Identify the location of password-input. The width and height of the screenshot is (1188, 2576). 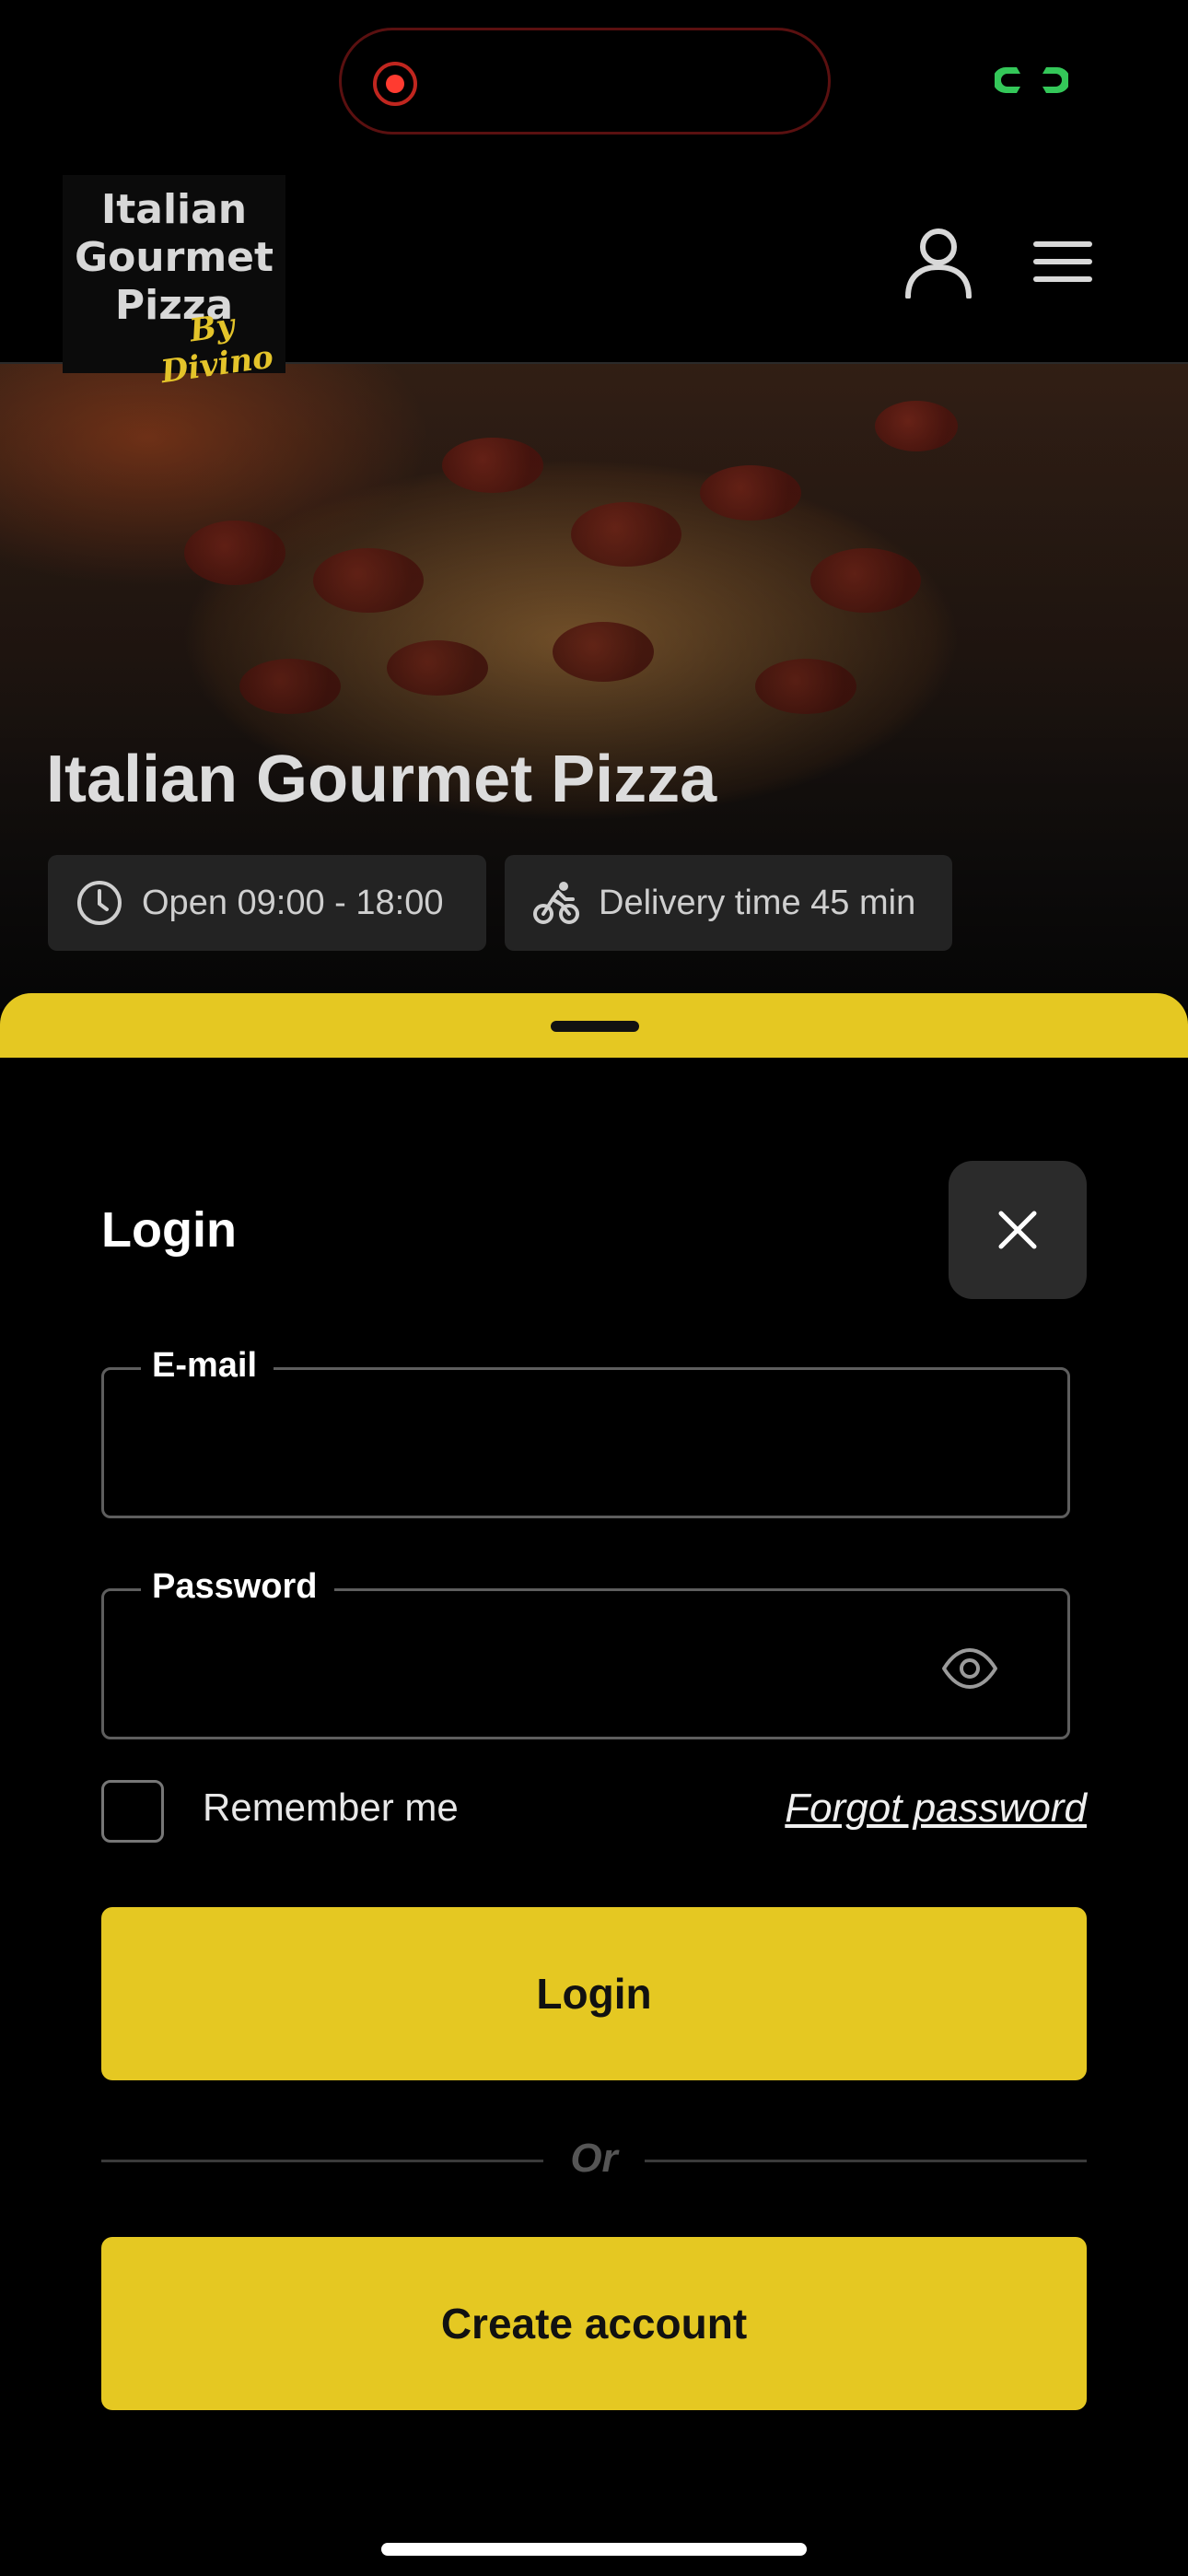
(537, 1666).